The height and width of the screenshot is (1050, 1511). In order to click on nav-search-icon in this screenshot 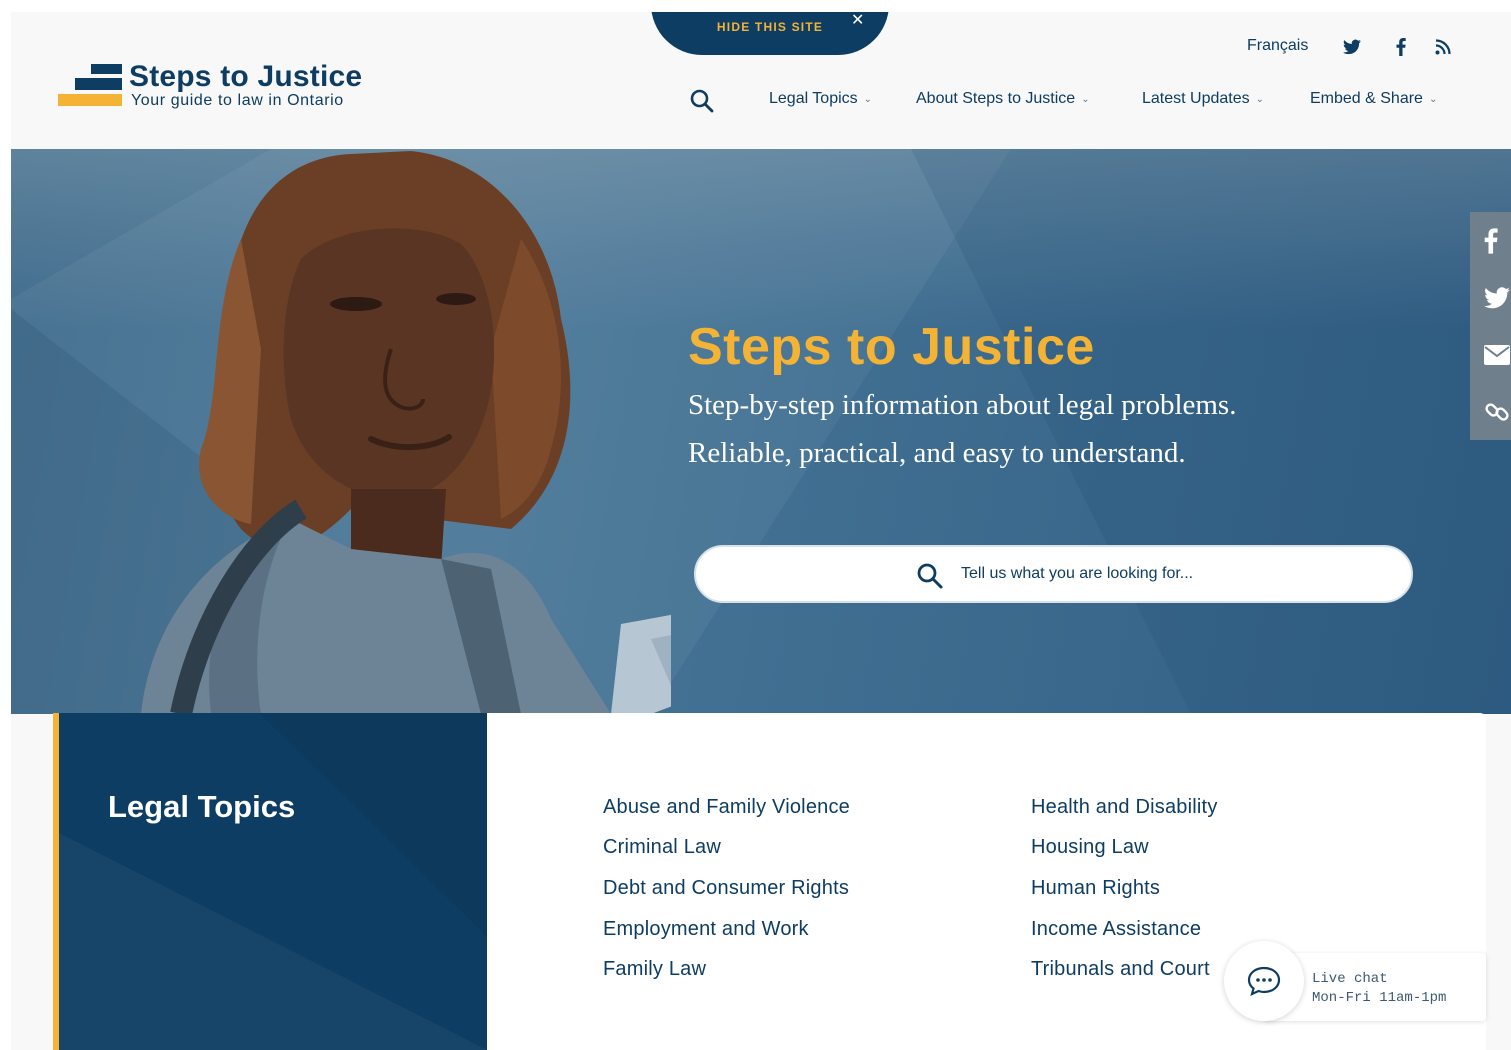, I will do `click(702, 101)`.